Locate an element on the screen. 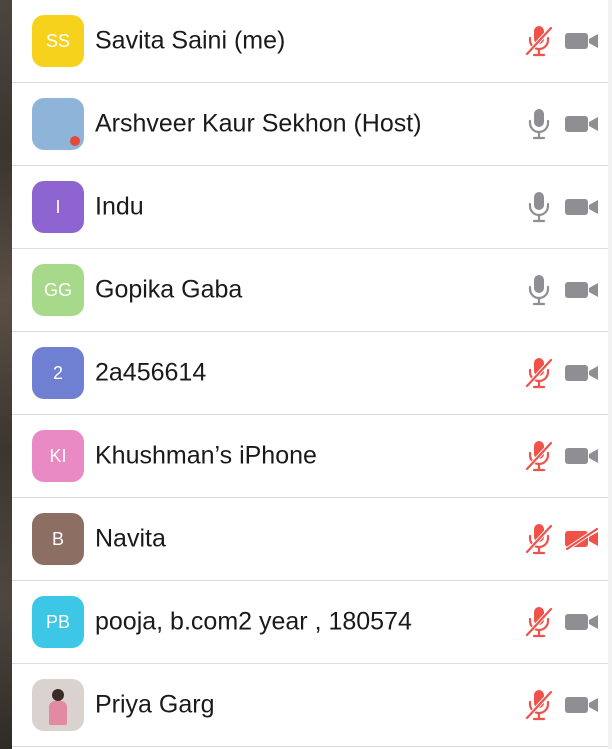  background-strip is located at coordinates (6, 374).